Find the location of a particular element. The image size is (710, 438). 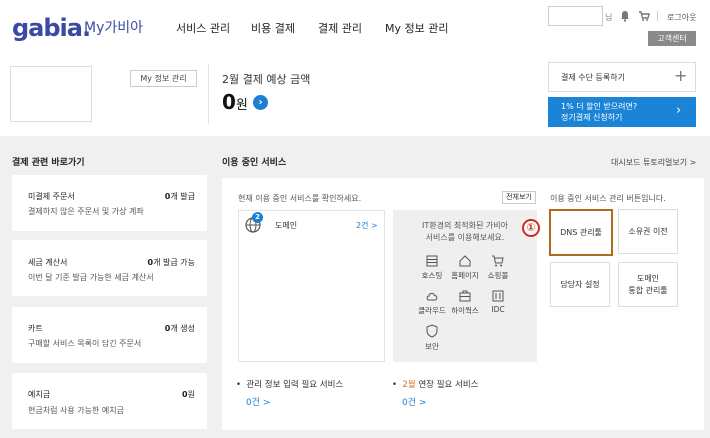

count-unit: 개 발급 is located at coordinates (182, 196).